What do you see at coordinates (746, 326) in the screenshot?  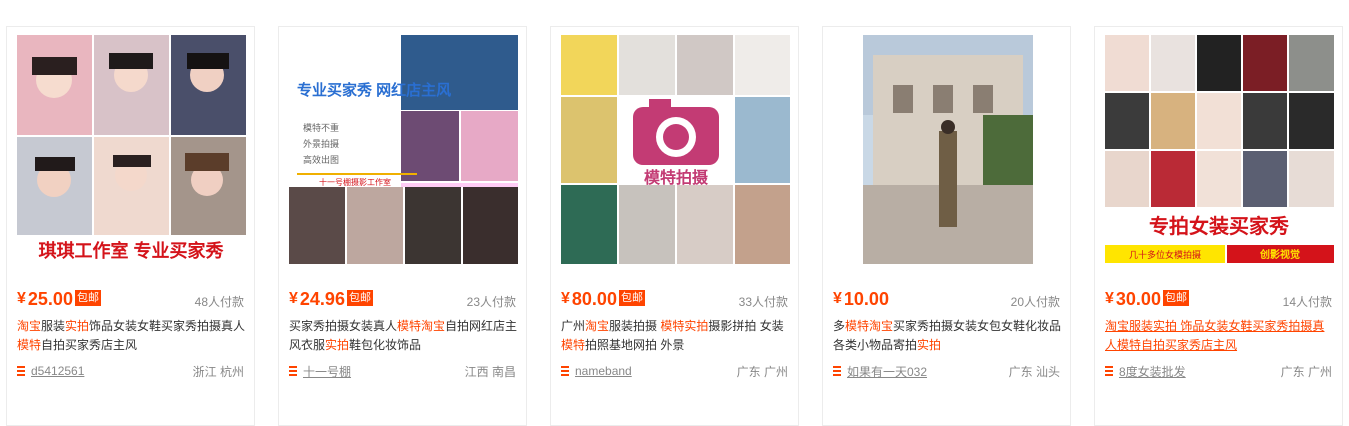 I see `title-text: 摄影拼拍 女装` at bounding box center [746, 326].